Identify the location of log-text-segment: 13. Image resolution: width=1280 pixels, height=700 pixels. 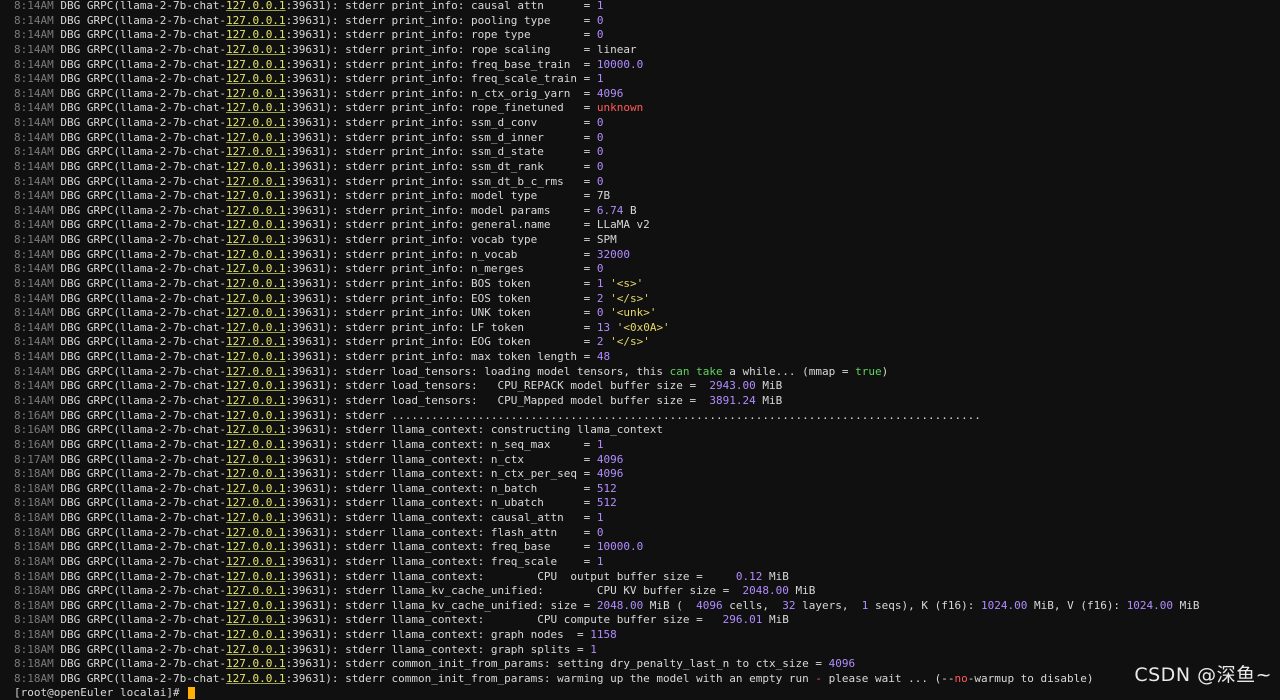
(603, 327).